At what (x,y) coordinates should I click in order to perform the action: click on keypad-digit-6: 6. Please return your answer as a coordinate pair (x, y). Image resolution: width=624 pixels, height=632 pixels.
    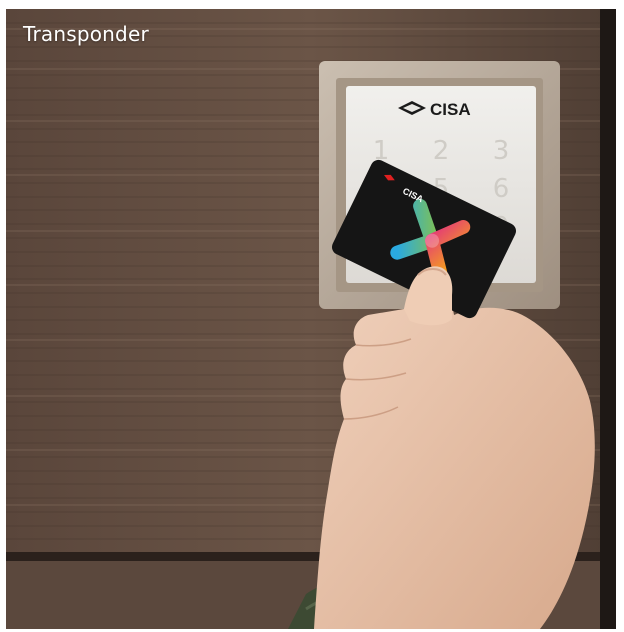
    Looking at the image, I should click on (501, 189).